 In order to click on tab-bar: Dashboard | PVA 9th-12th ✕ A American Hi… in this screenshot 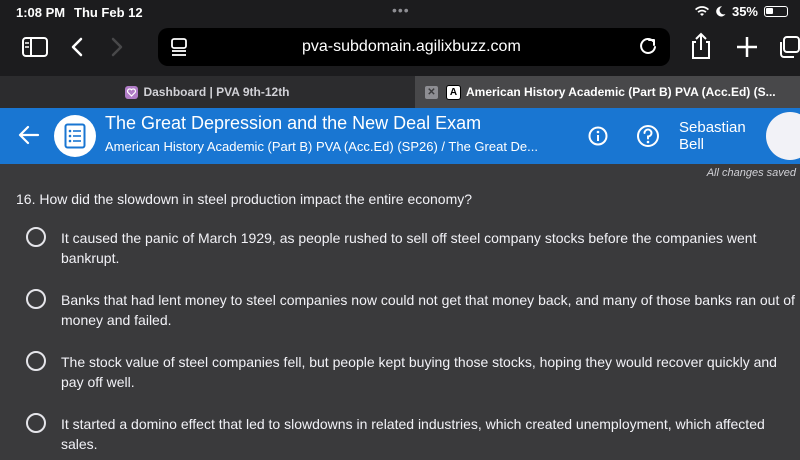, I will do `click(400, 92)`.